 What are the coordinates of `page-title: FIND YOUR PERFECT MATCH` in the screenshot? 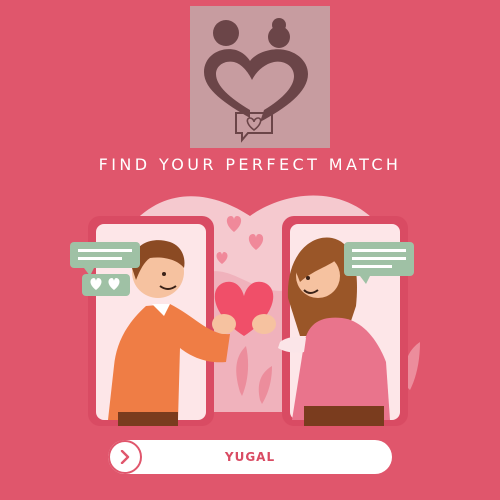 It's located at (250, 164).